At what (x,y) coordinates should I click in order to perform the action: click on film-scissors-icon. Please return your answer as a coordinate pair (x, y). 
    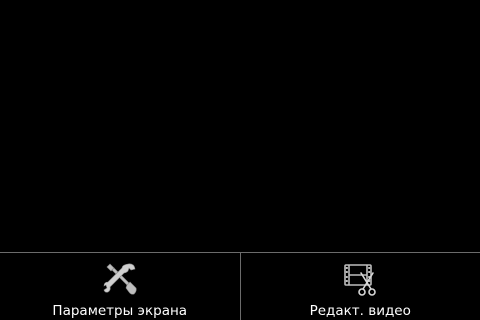
    Looking at the image, I should click on (360, 280).